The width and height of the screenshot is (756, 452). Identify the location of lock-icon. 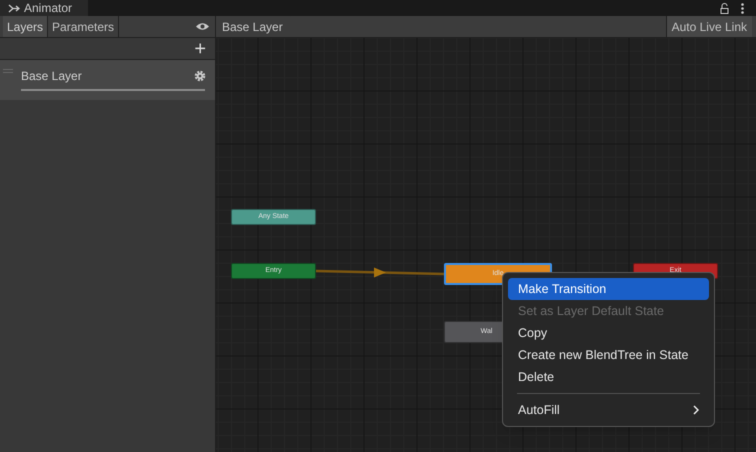
(724, 8).